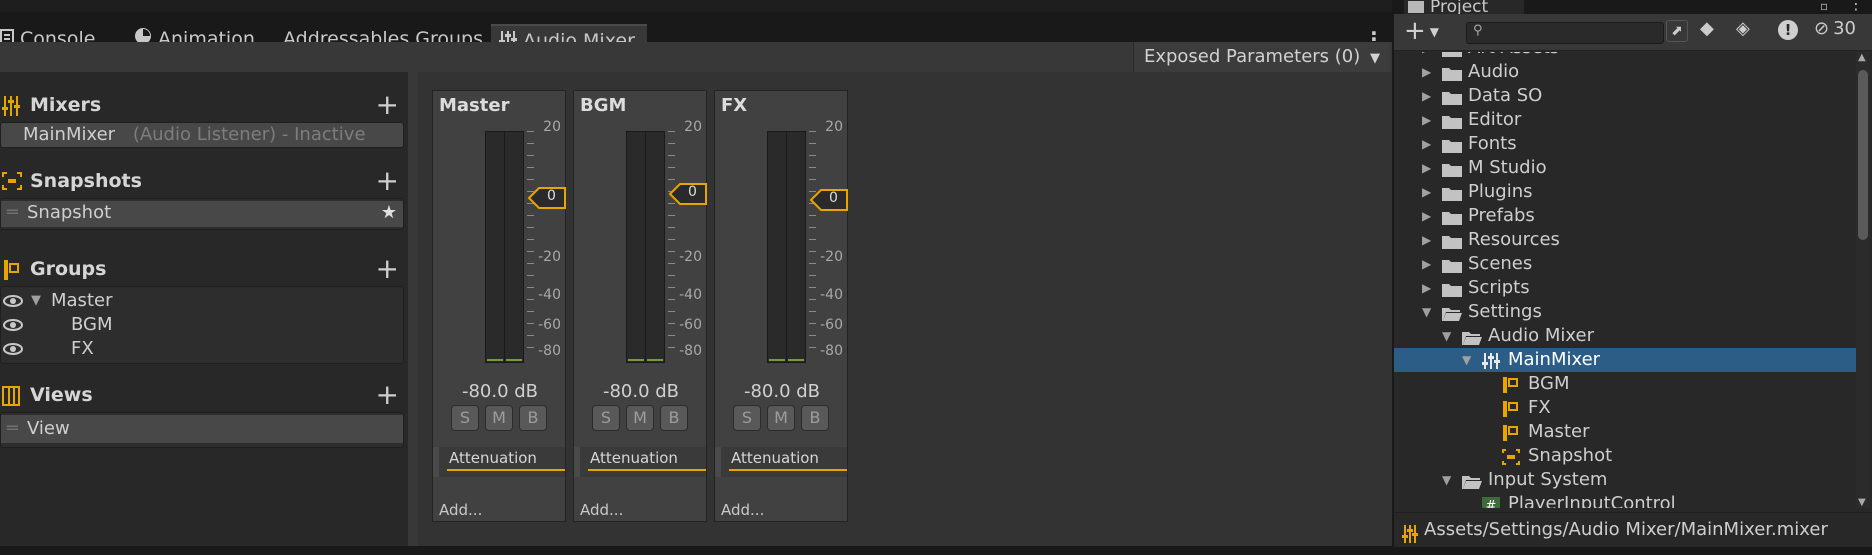 The height and width of the screenshot is (555, 1872). Describe the element at coordinates (1625, 384) in the screenshot. I see `tree-item: BGM` at that location.